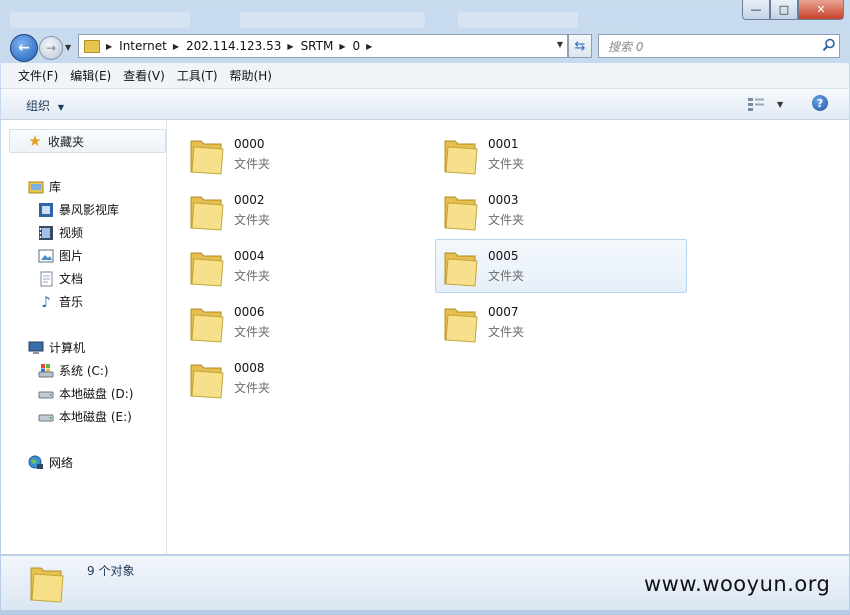 The image size is (850, 615). What do you see at coordinates (307, 210) in the screenshot?
I see `folder-item-0002: 0002 文件夹` at bounding box center [307, 210].